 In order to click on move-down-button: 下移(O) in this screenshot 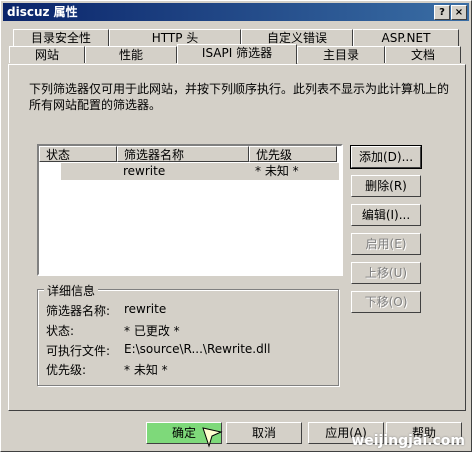, I will do `click(386, 302)`.